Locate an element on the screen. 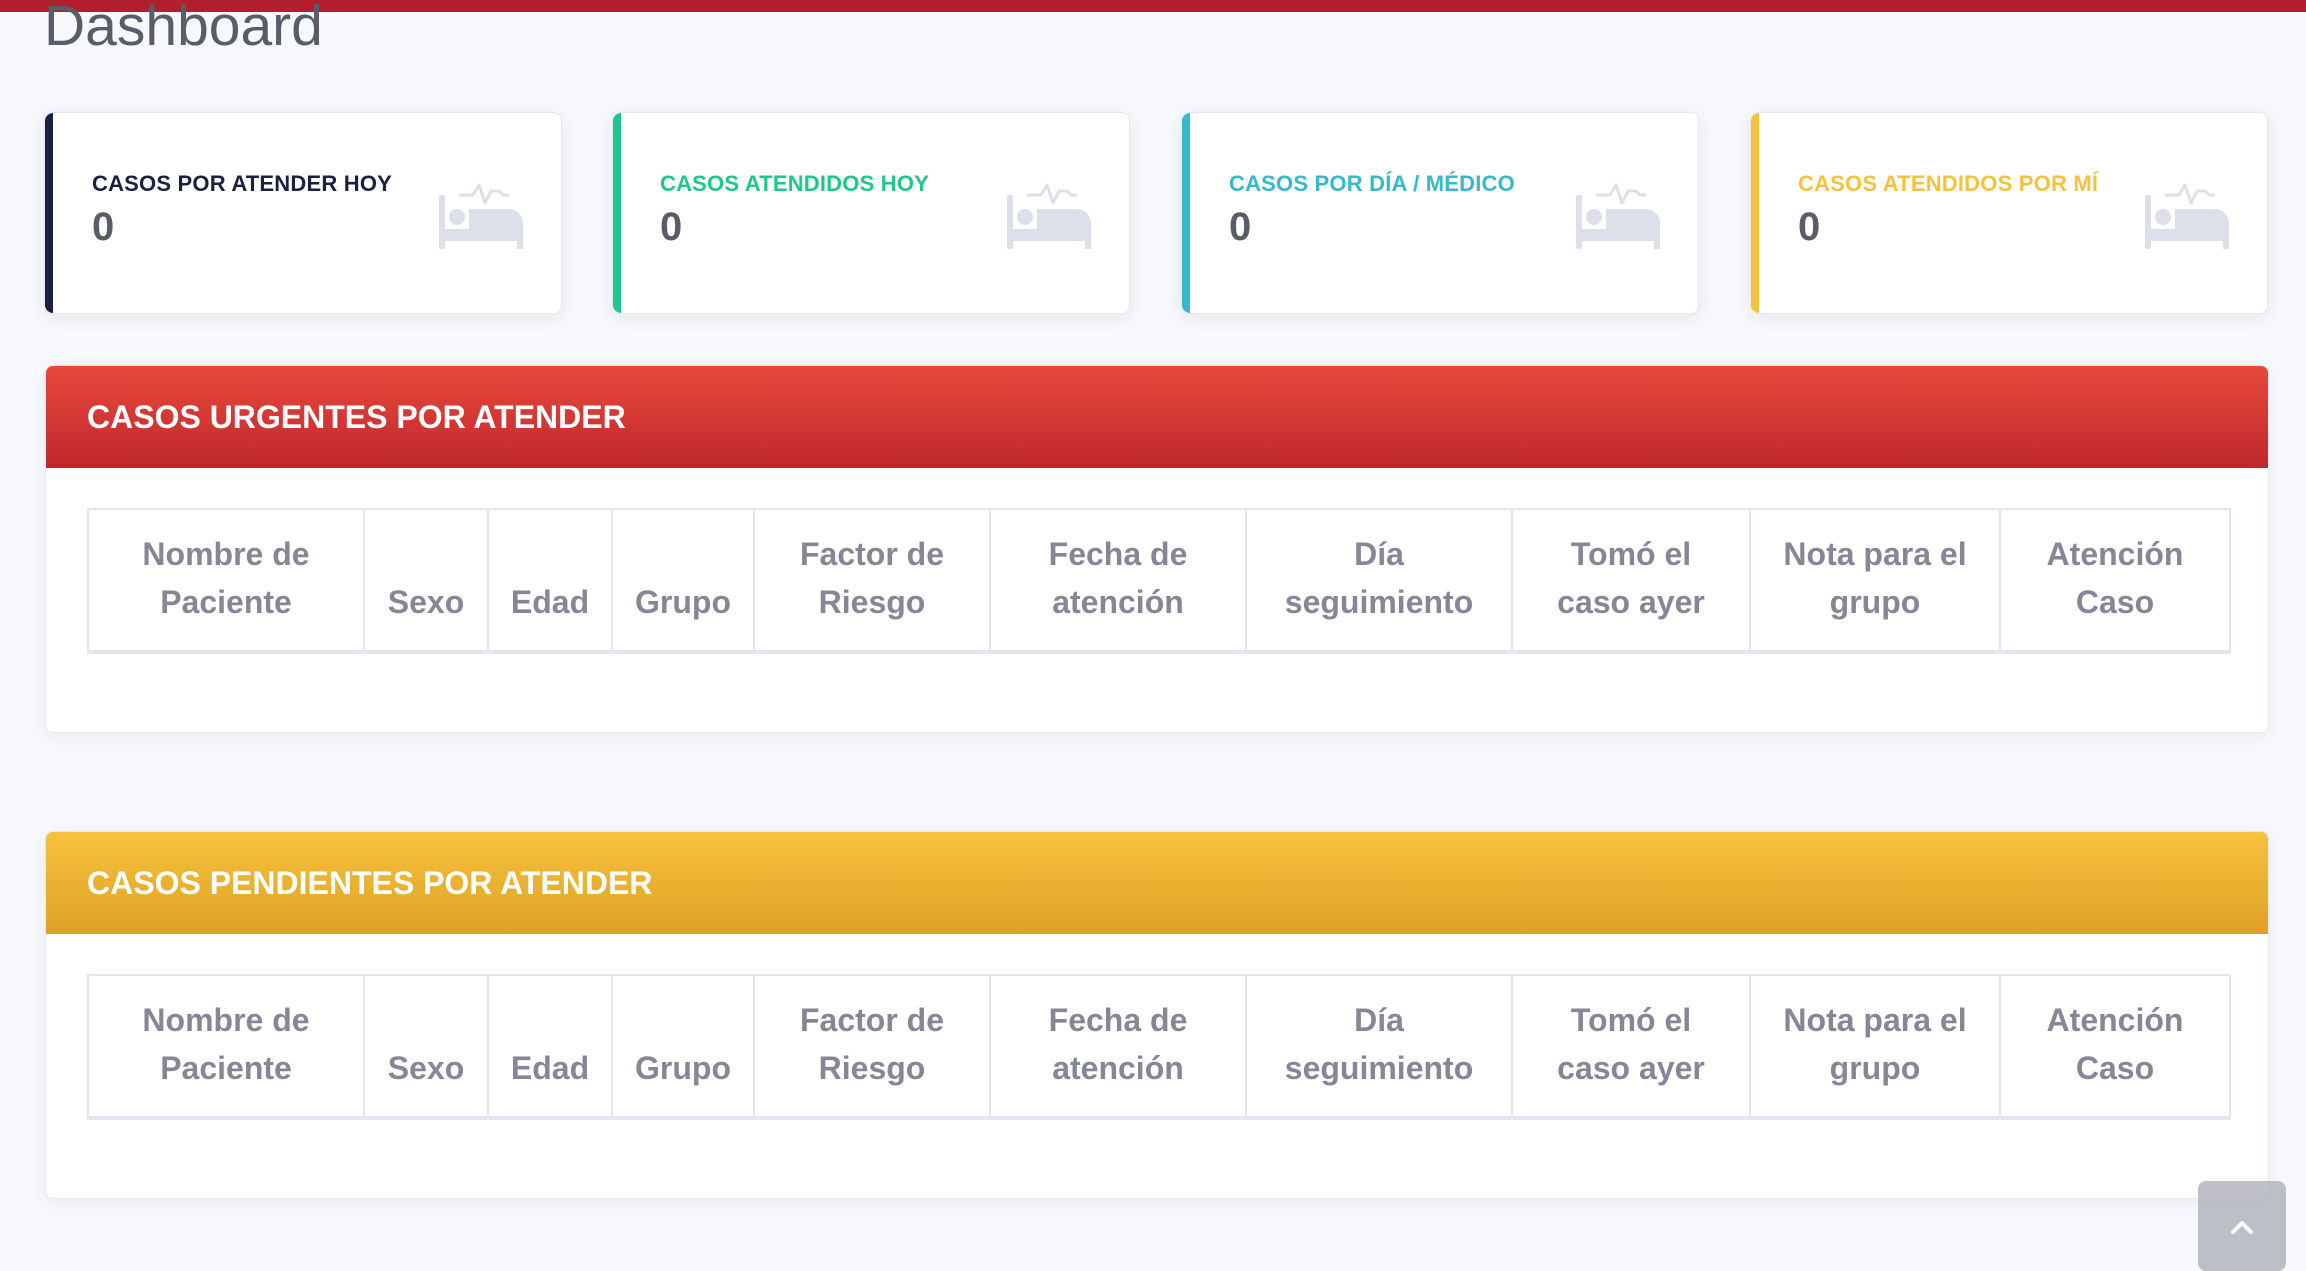 This screenshot has height=1271, width=2306. kpi-card-casos-atendidos-hoy: CASOS ATENDIDOS HOY 0 is located at coordinates (871, 213).